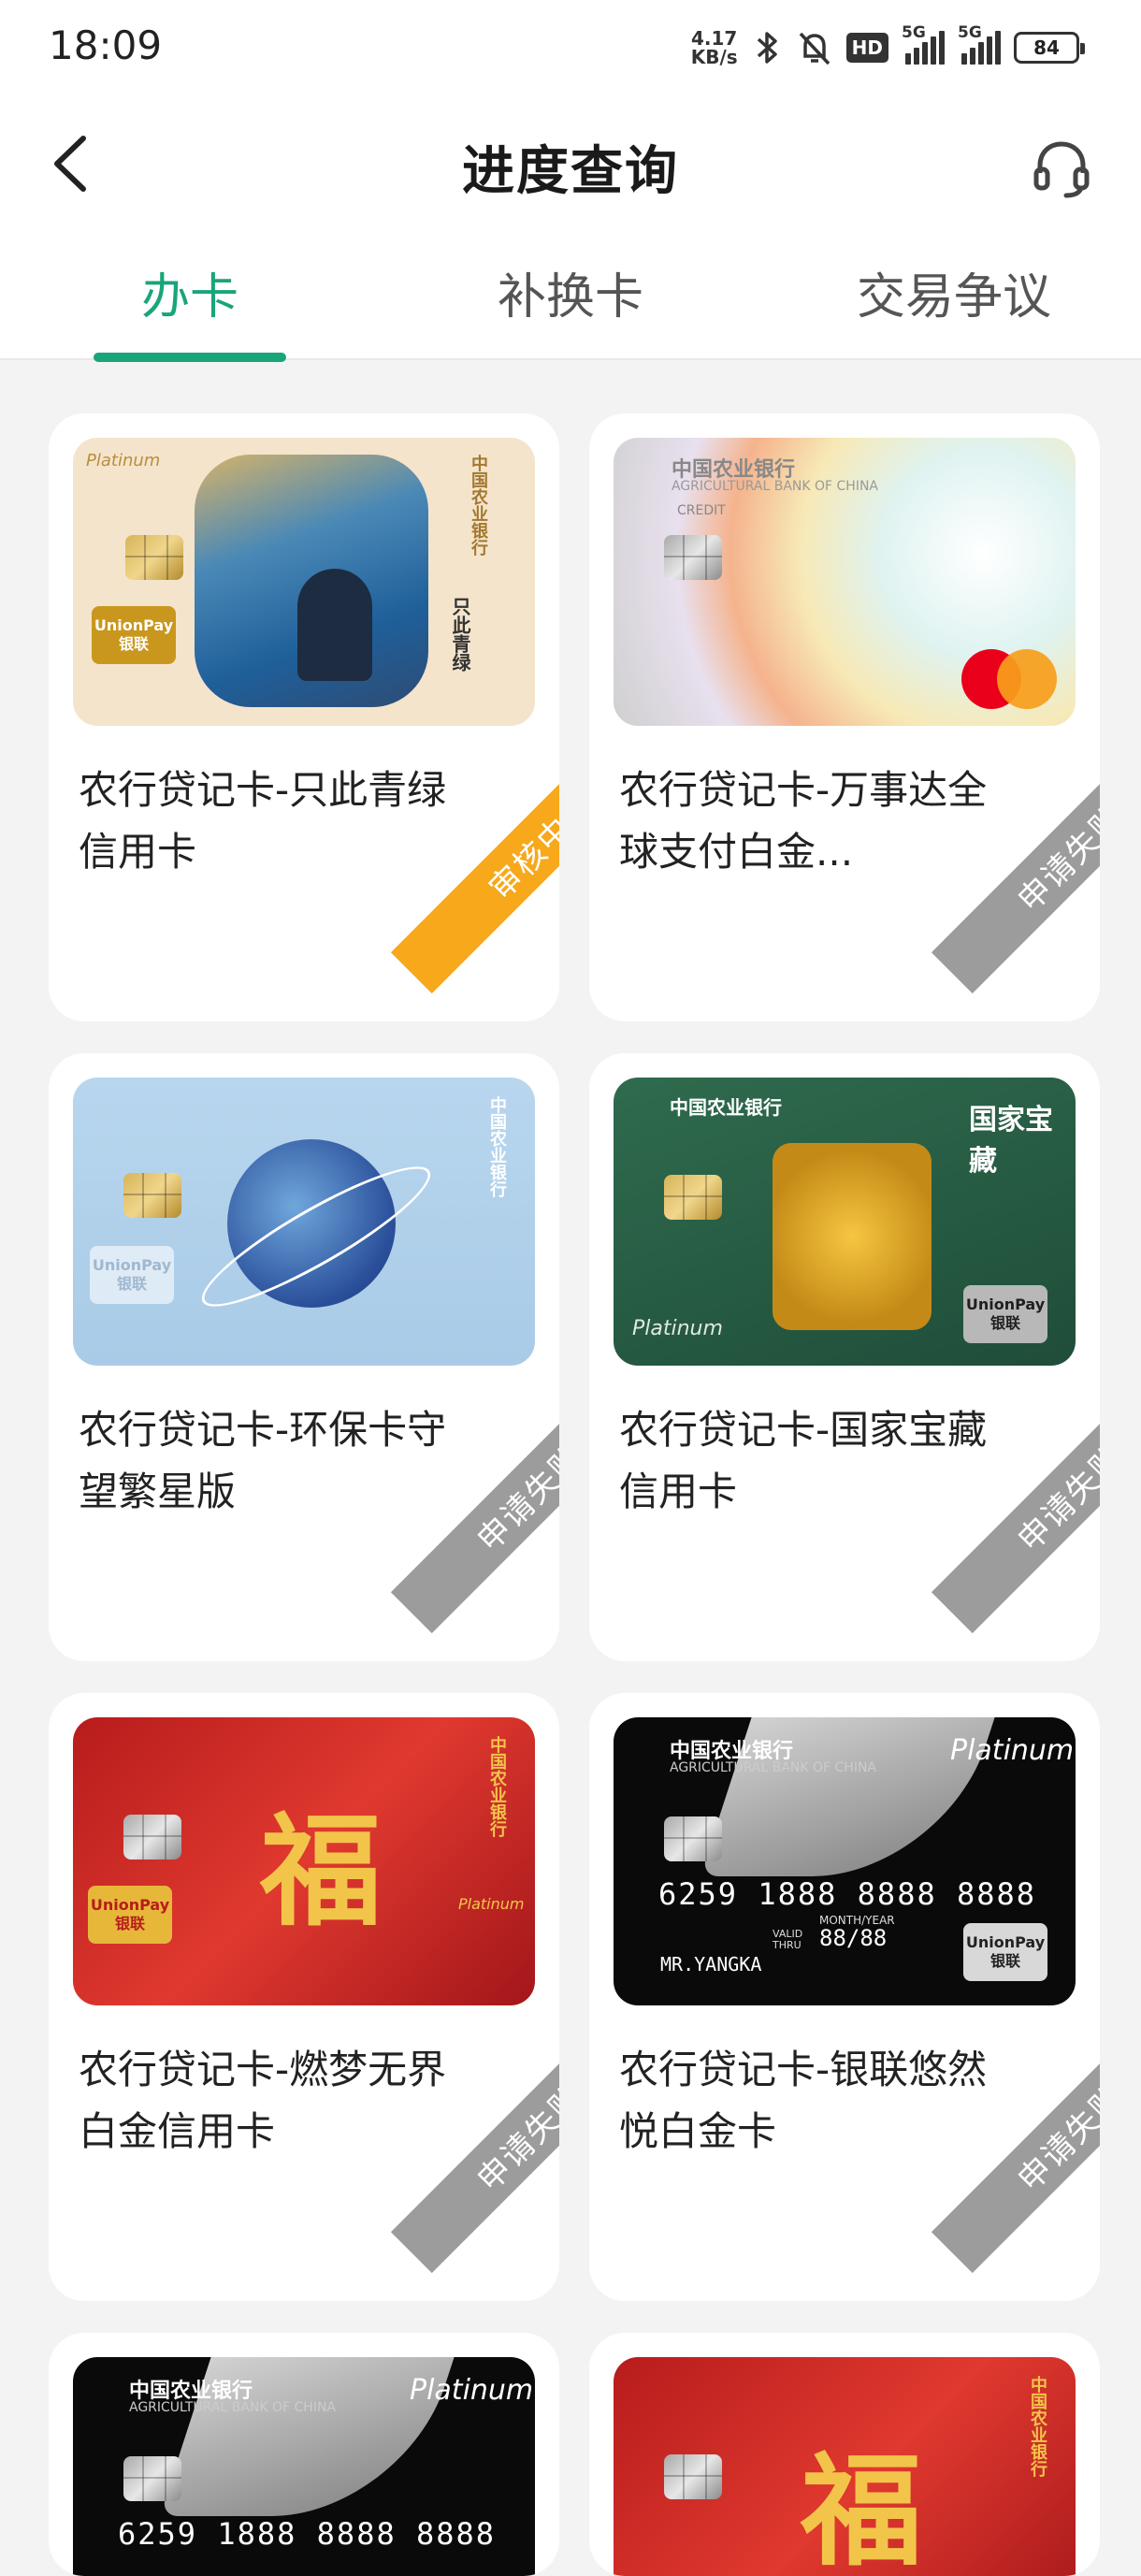  I want to click on status-icons: 4.17 KB/s HD 5G 5G 84, so click(887, 47).